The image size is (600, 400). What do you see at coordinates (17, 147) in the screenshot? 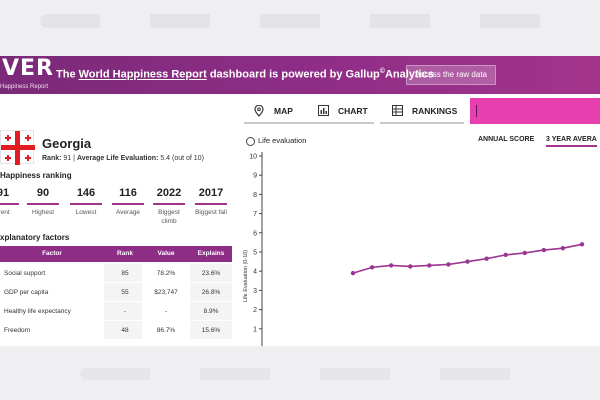
I see `georgia-flag-icon` at bounding box center [17, 147].